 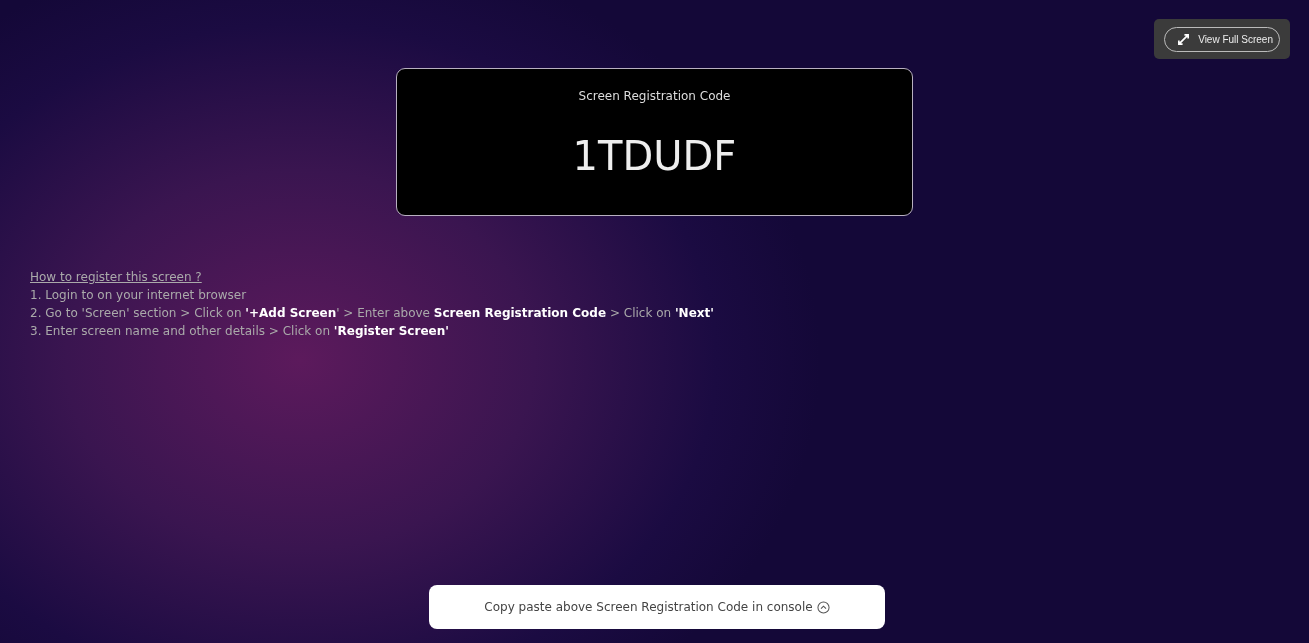 What do you see at coordinates (823, 607) in the screenshot?
I see `chevron-up-icon` at bounding box center [823, 607].